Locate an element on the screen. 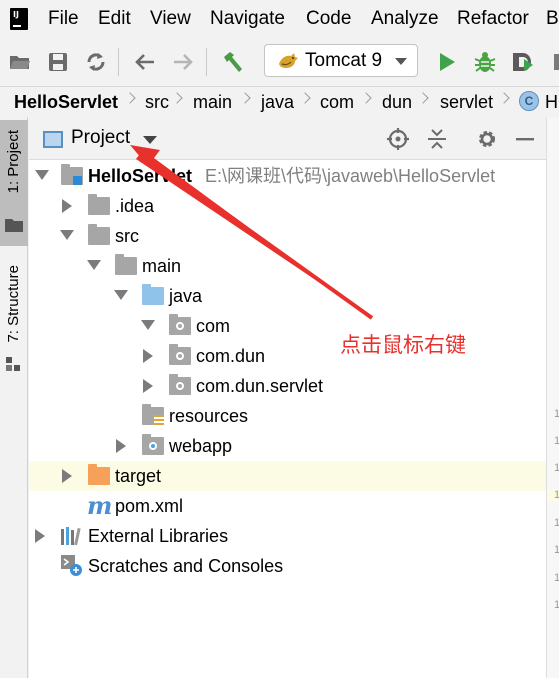 The width and height of the screenshot is (559, 678). annotation-text: 点击鼠标右键 is located at coordinates (403, 345).